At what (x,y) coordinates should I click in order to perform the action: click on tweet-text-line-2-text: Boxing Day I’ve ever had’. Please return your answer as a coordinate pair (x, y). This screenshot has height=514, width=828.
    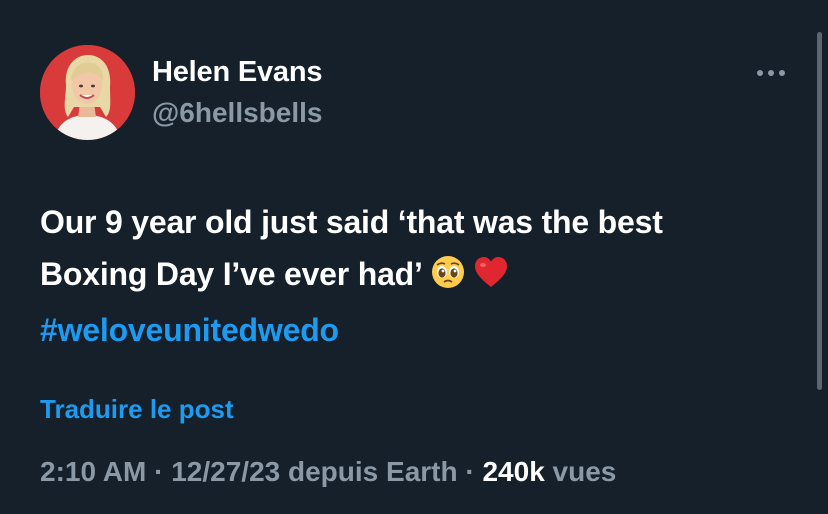
    Looking at the image, I should click on (231, 274).